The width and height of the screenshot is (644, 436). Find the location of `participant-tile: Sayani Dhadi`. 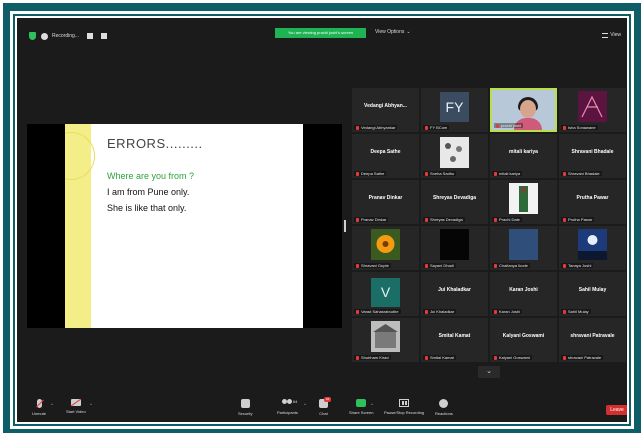

participant-tile: Sayani Dhadi is located at coordinates (454, 248).